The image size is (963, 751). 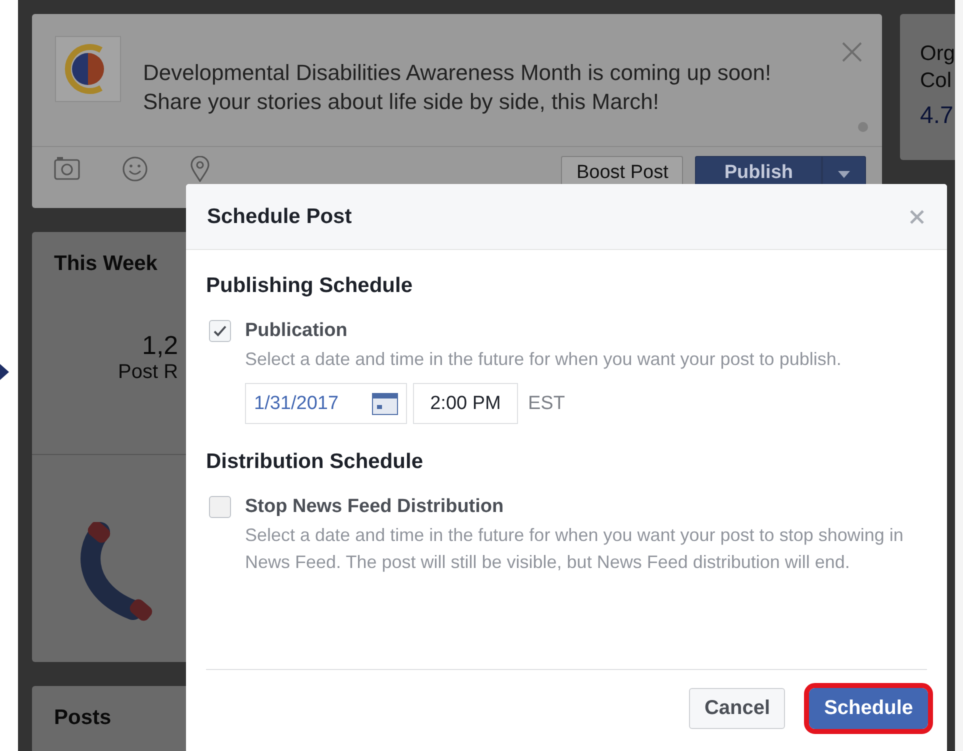 I want to click on card-title: Posts, so click(x=83, y=718).